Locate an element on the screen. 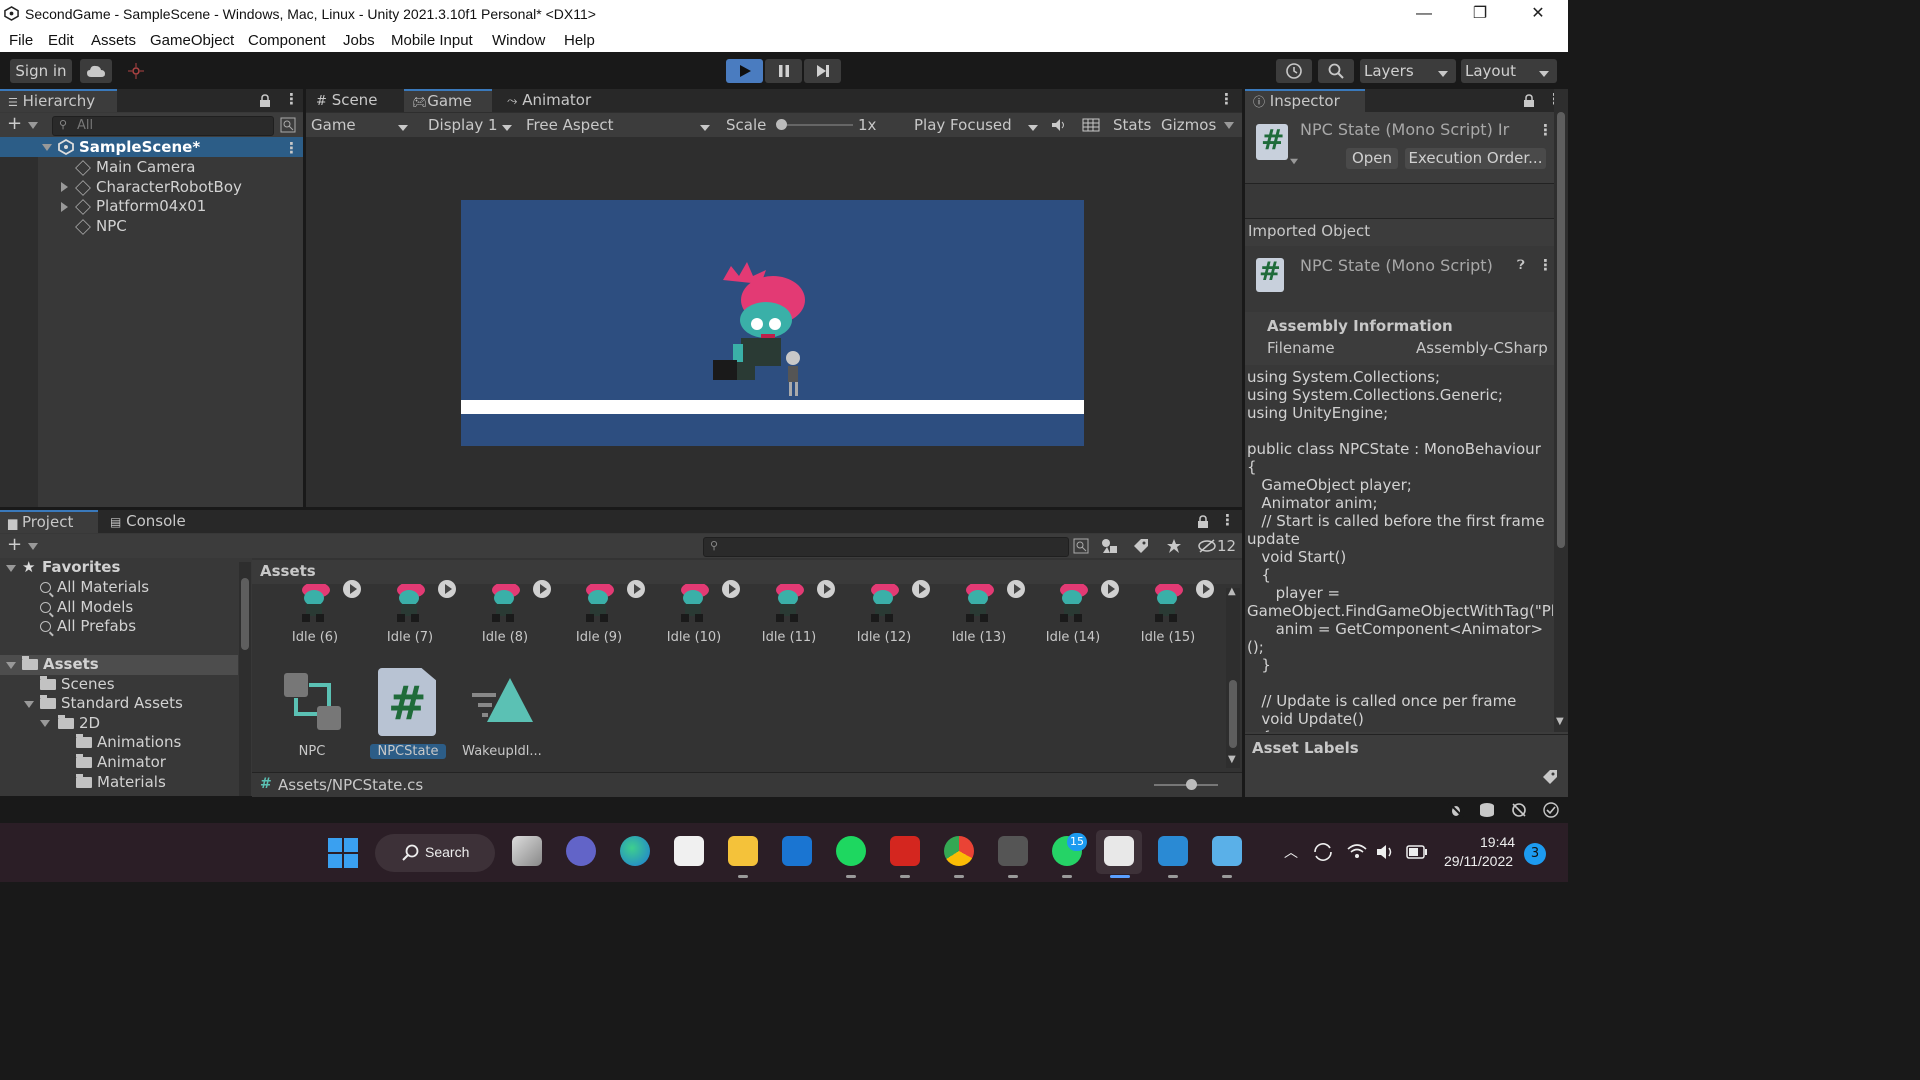 The image size is (1920, 1080). asset-idle-item: Idle (7) is located at coordinates (410, 613).